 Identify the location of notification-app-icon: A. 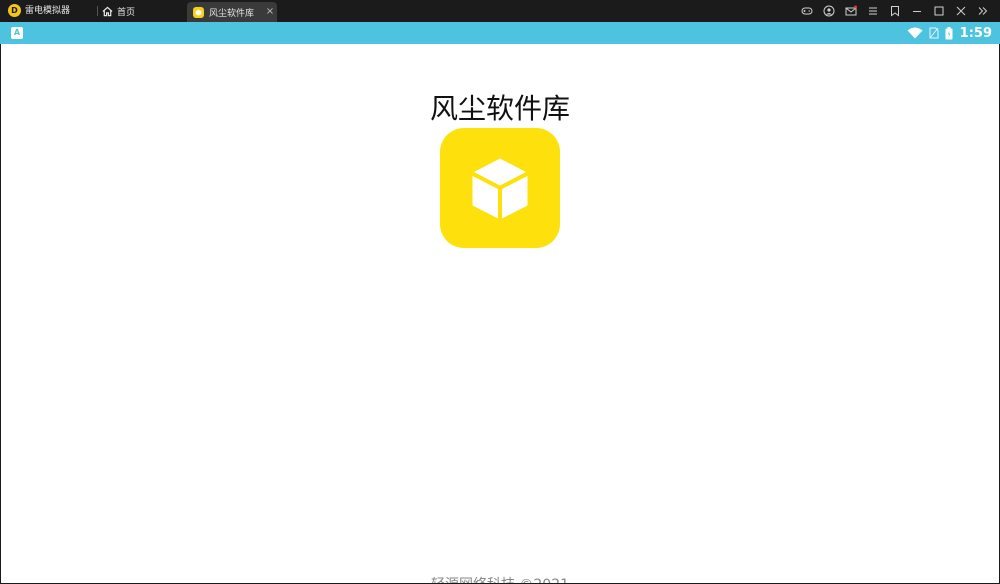
(17, 33).